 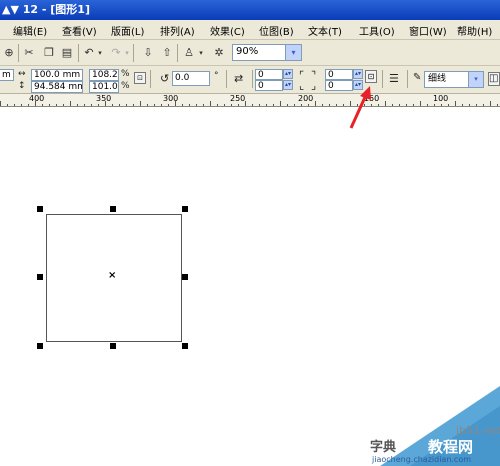 I want to click on watermark-brand: 教程网, so click(x=451, y=447).